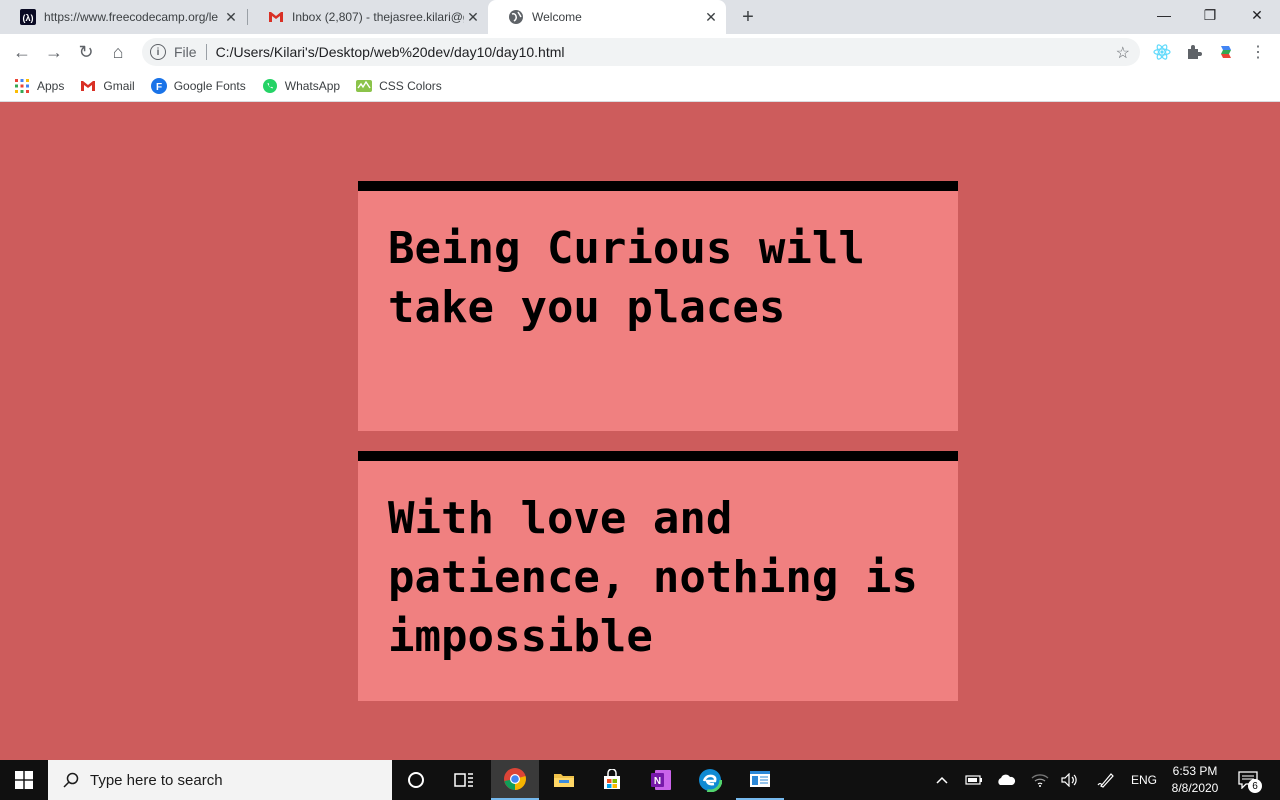  I want to click on battery-icon, so click(974, 780).